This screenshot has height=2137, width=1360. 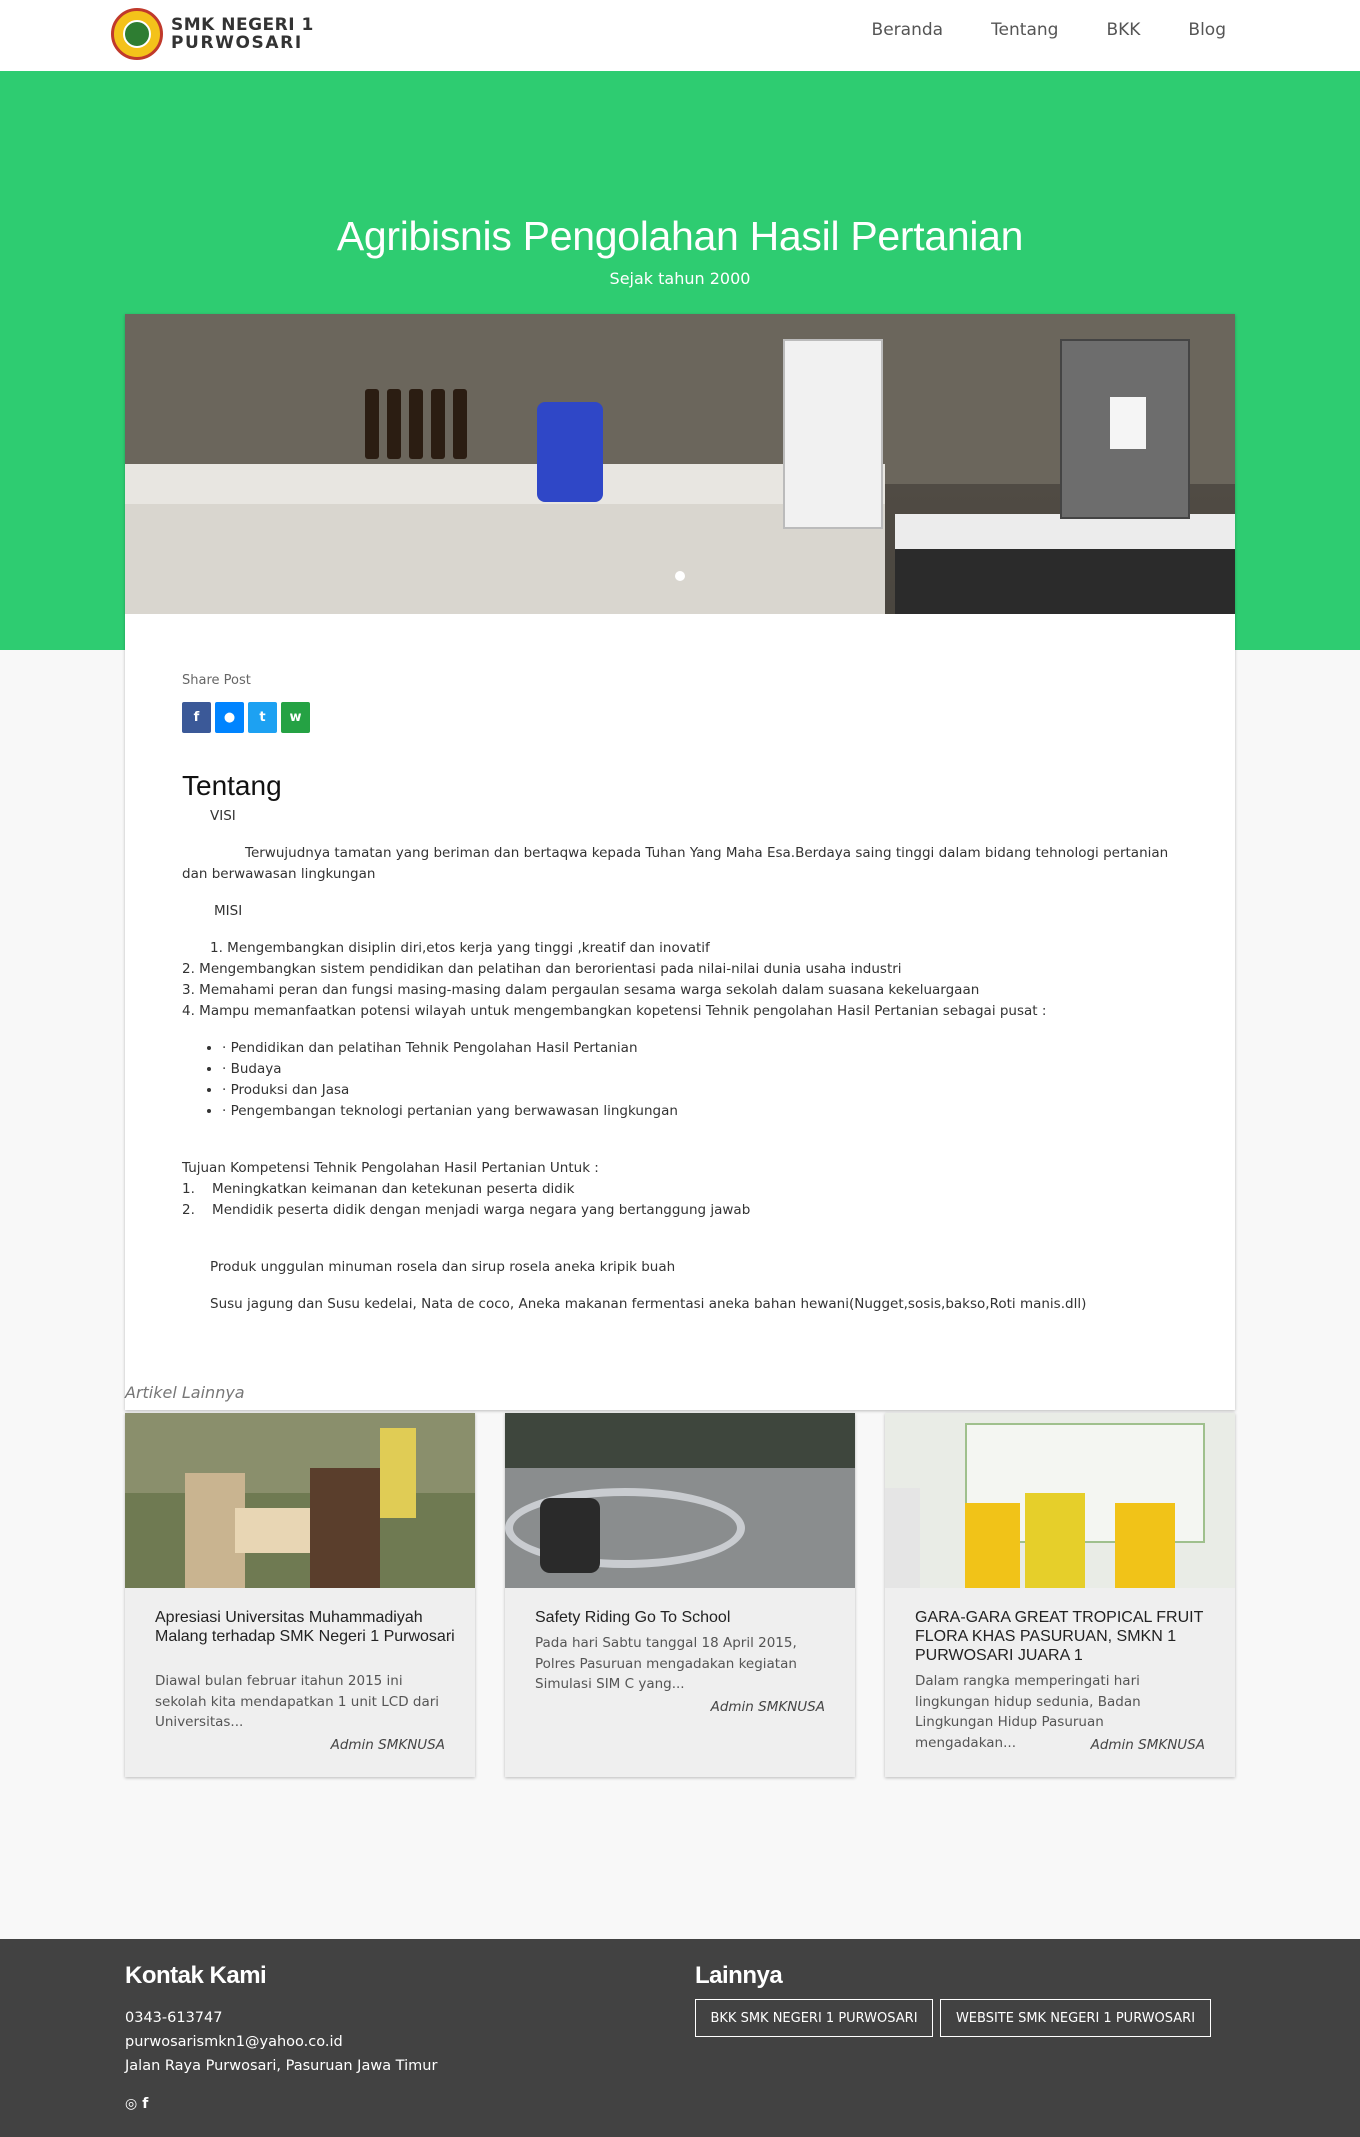 I want to click on content-heading: Tentang, so click(x=232, y=785).